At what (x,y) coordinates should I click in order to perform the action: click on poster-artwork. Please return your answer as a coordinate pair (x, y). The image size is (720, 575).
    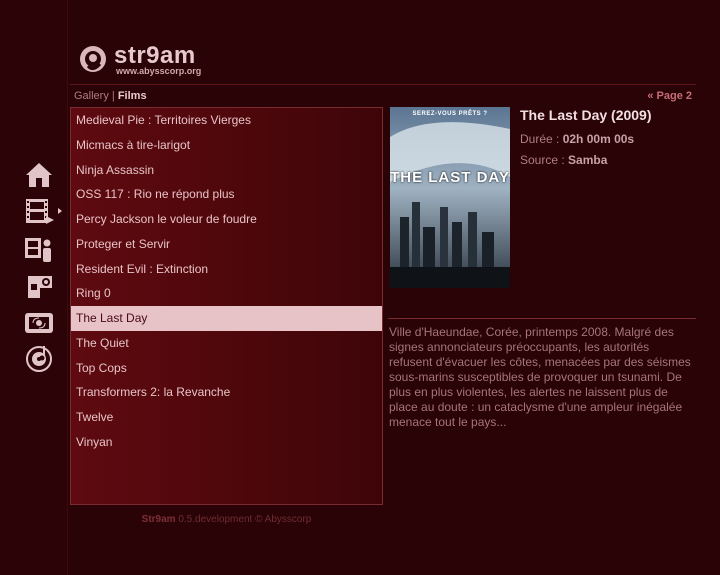
    Looking at the image, I should click on (450, 197).